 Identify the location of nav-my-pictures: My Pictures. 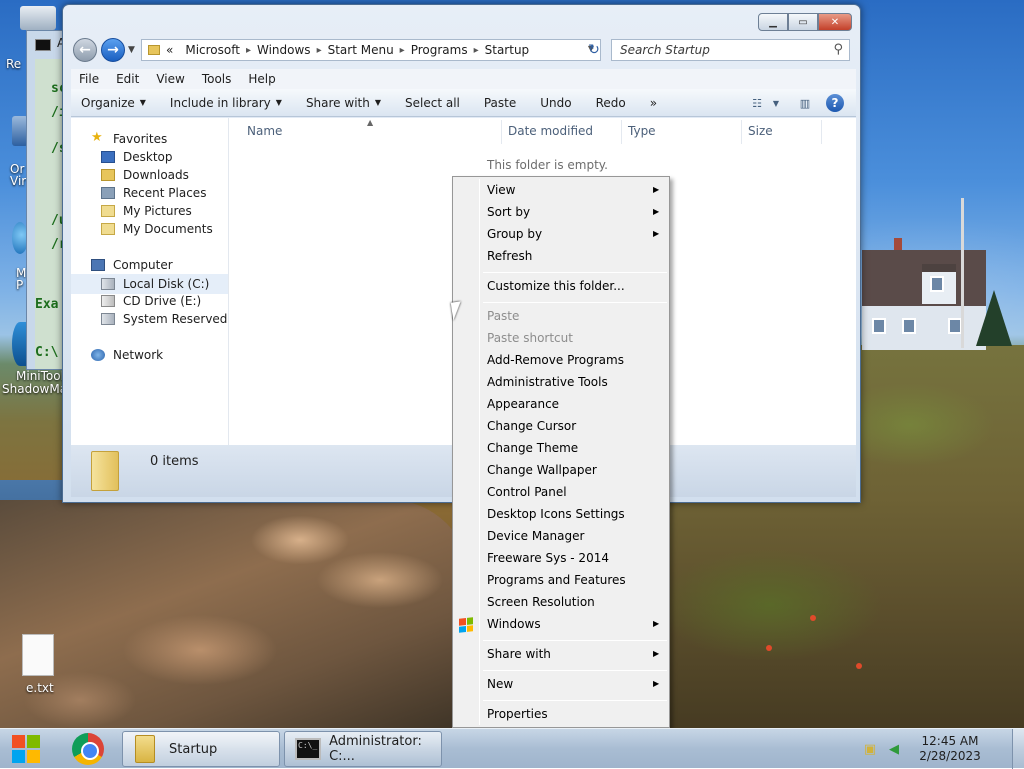
(146, 211).